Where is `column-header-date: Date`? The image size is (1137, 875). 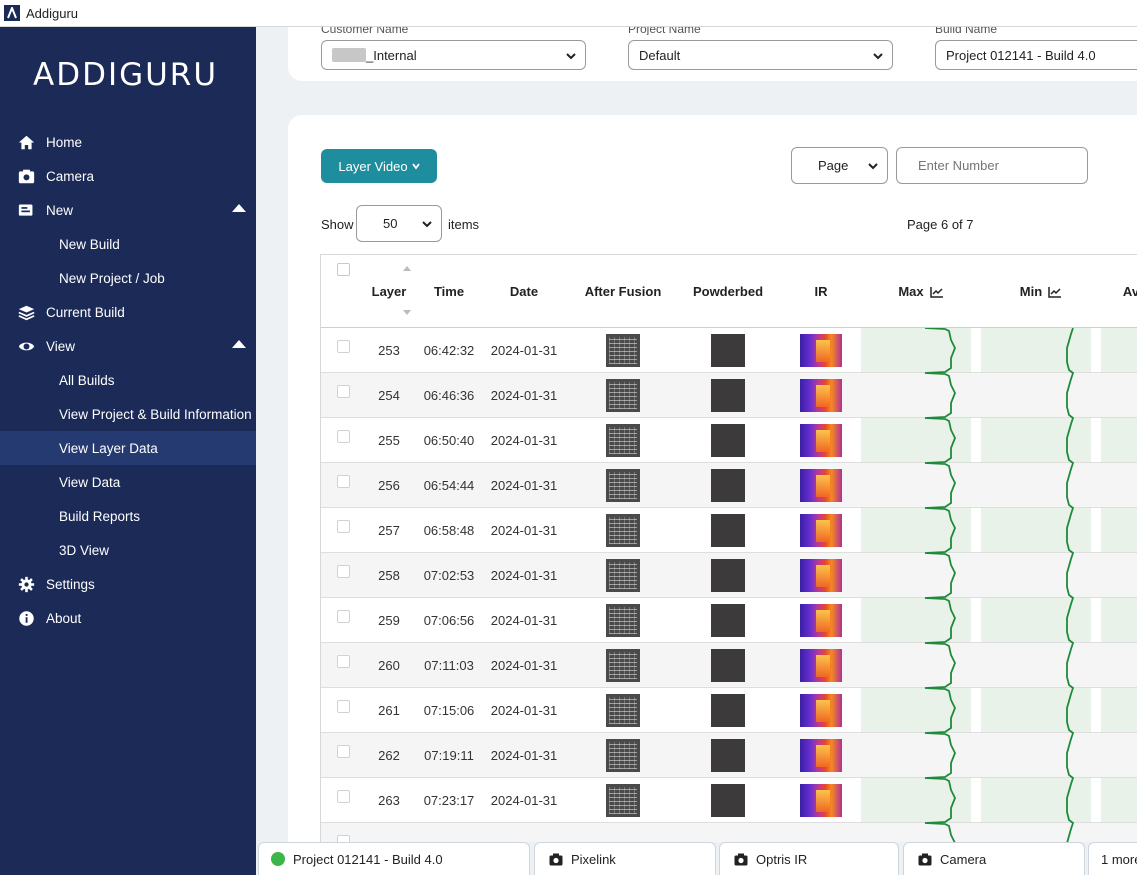 column-header-date: Date is located at coordinates (524, 291).